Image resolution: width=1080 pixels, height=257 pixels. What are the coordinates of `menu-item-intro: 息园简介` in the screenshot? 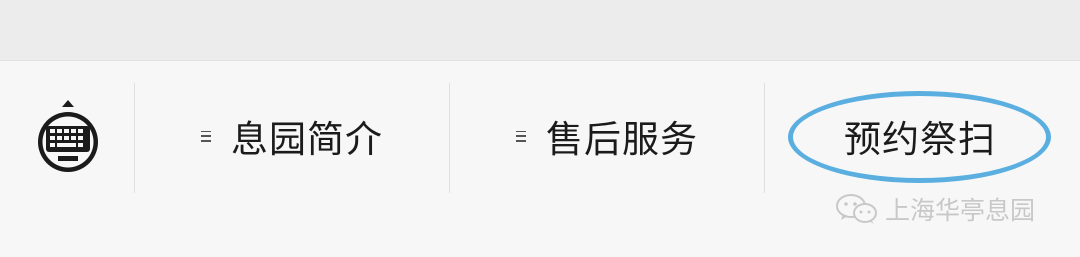 It's located at (292, 136).